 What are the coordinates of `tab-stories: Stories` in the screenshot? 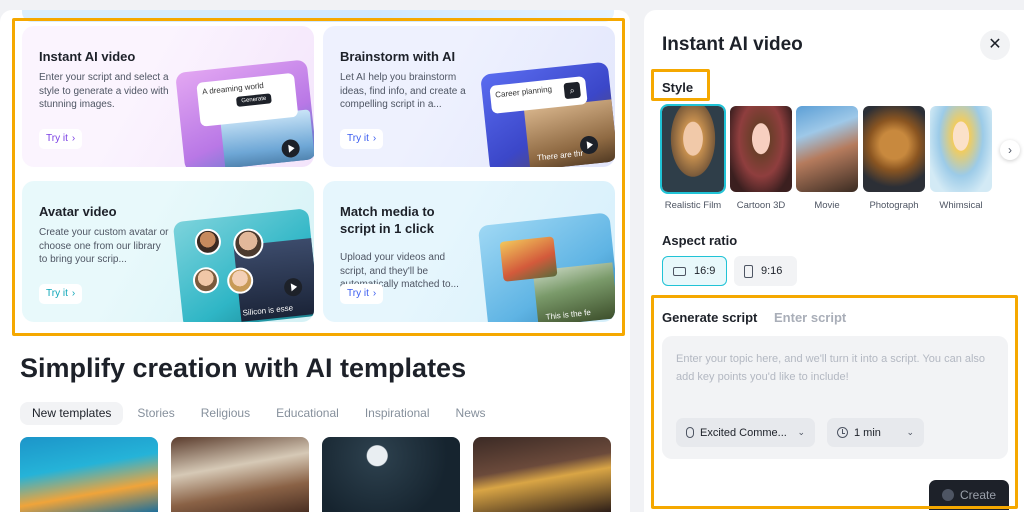 It's located at (155, 413).